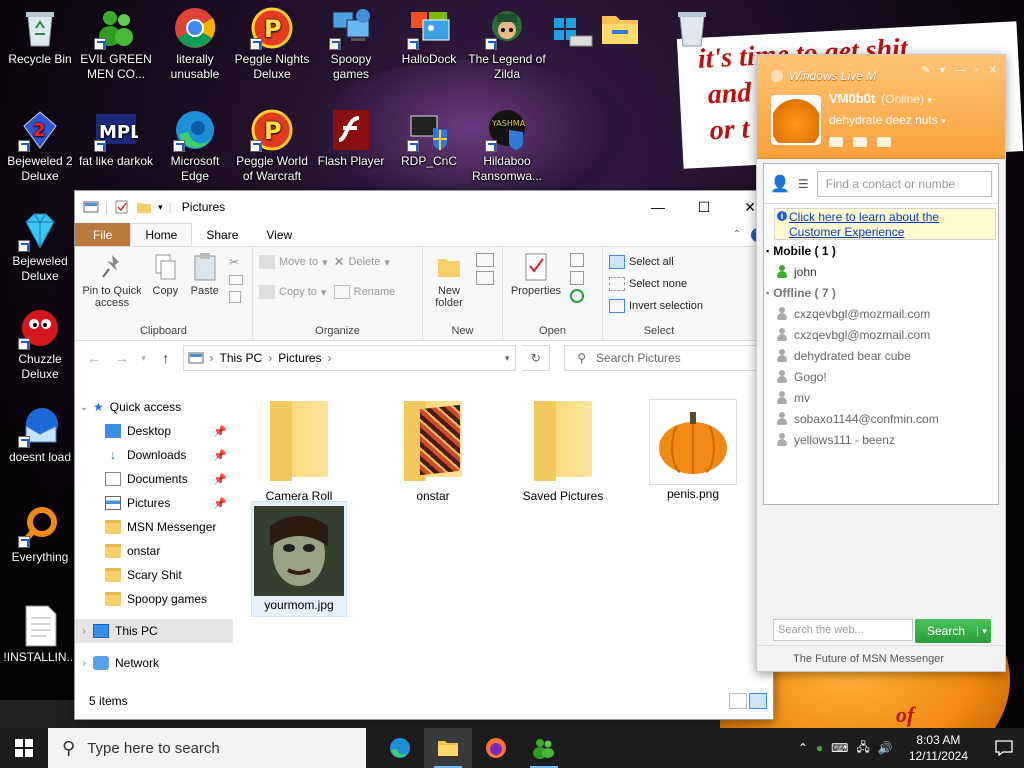 The image size is (1024, 768). Describe the element at coordinates (154, 407) in the screenshot. I see `nav-quick-access: ⌄ ★ Quick access` at that location.